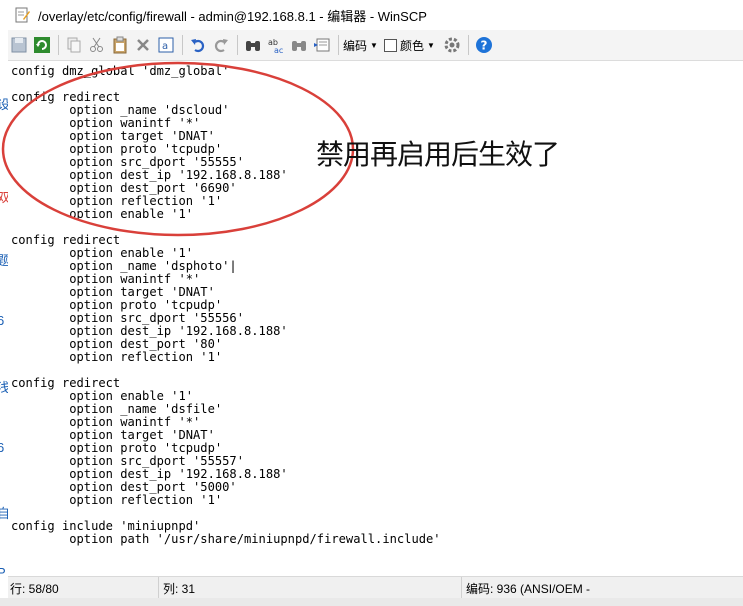 The image size is (743, 606). Describe the element at coordinates (226, 214) in the screenshot. I see `code-line: option enable '1'` at that location.